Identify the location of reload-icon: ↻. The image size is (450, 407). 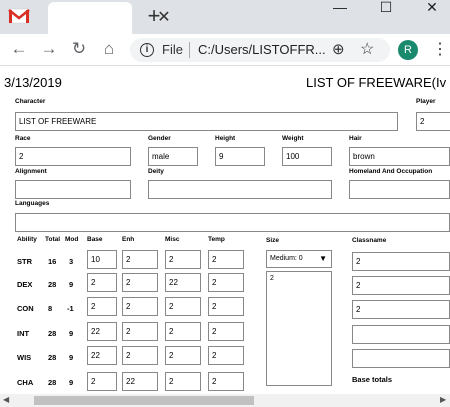
(79, 49).